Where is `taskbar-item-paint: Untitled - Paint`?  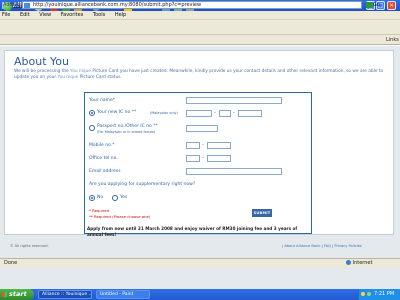 taskbar-item-paint: Untitled - Paint is located at coordinates (123, 294).